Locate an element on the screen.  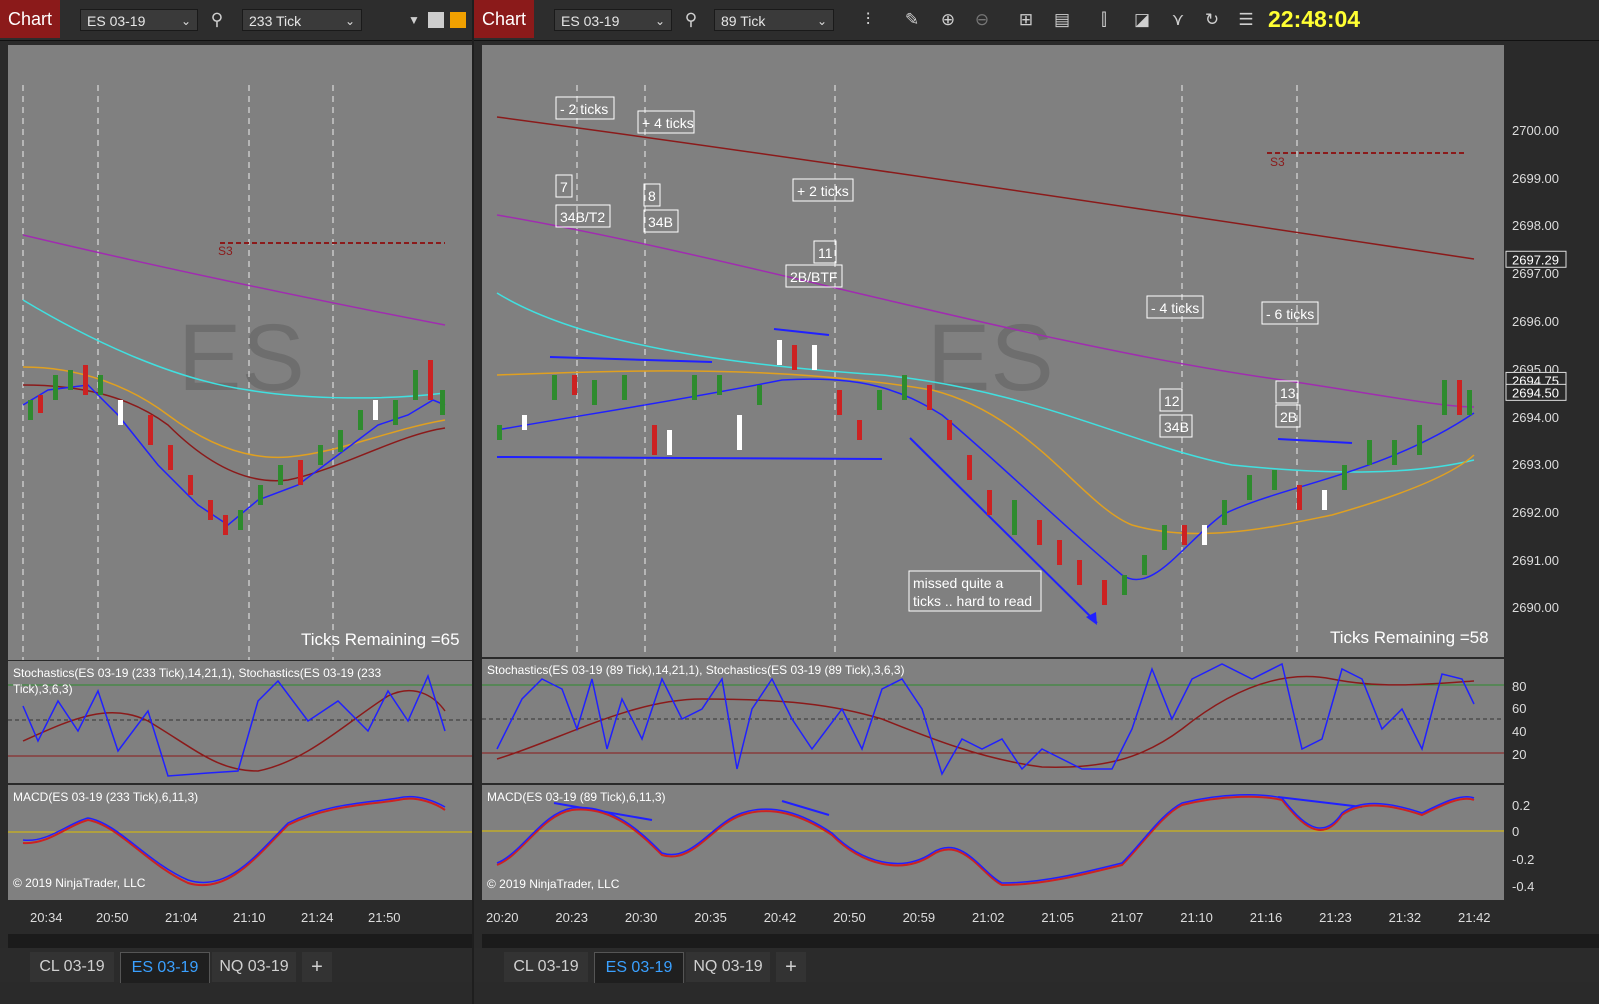
left-time-label: 20:34 is located at coordinates (46, 917).